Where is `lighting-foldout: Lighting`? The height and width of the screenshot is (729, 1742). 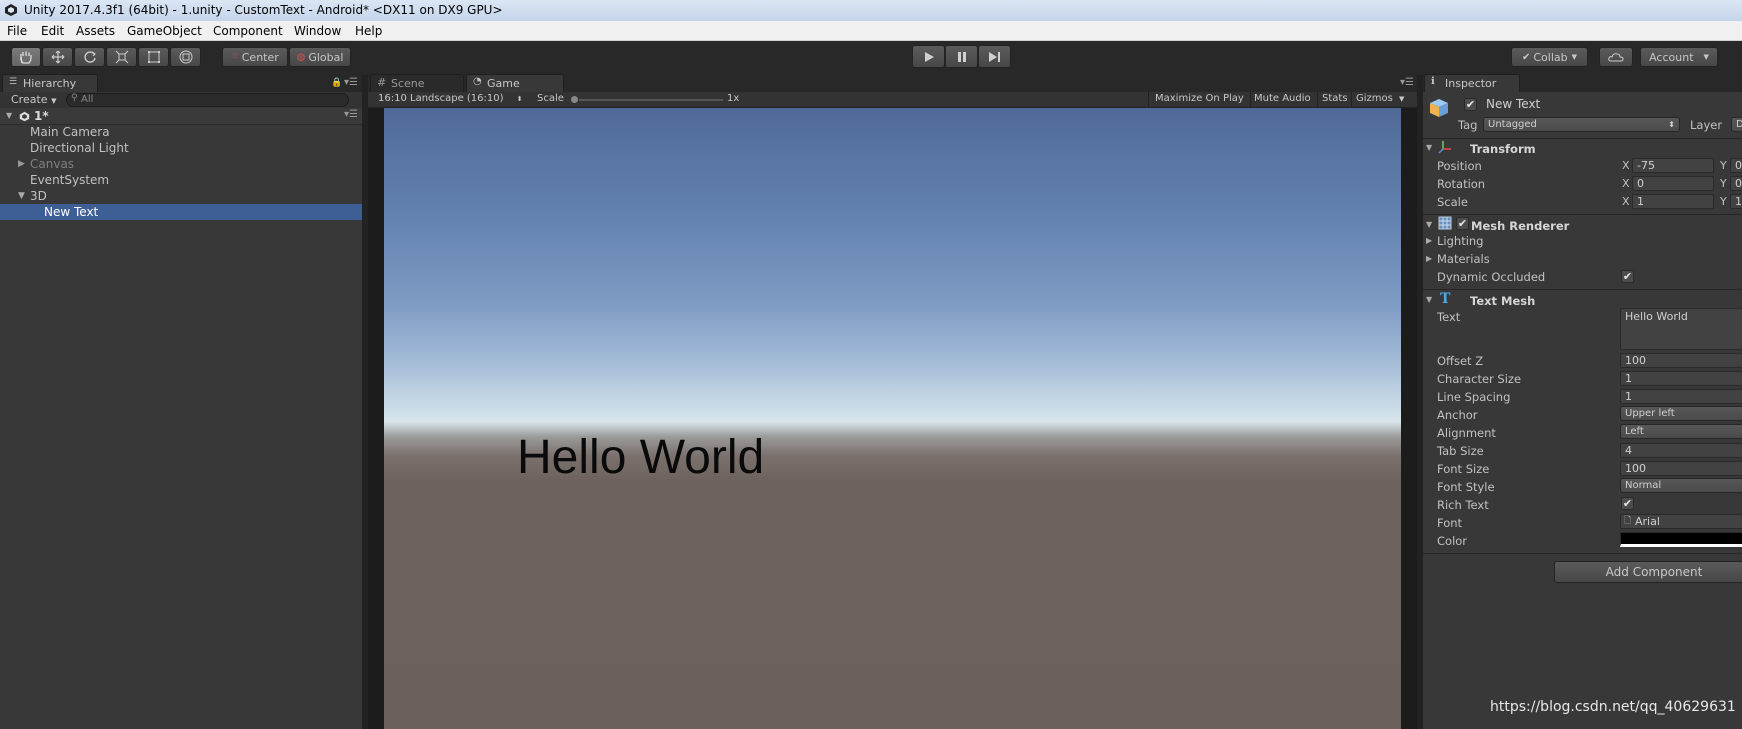
lighting-foldout: Lighting is located at coordinates (1460, 241).